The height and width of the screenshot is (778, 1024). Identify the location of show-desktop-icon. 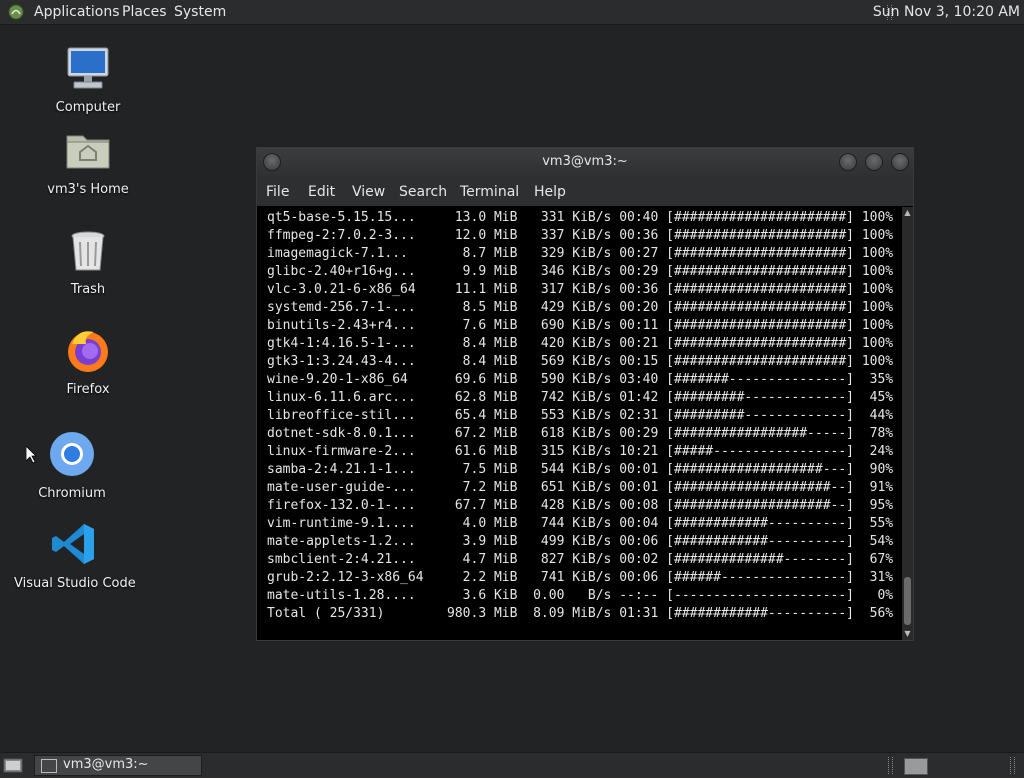
(13, 765).